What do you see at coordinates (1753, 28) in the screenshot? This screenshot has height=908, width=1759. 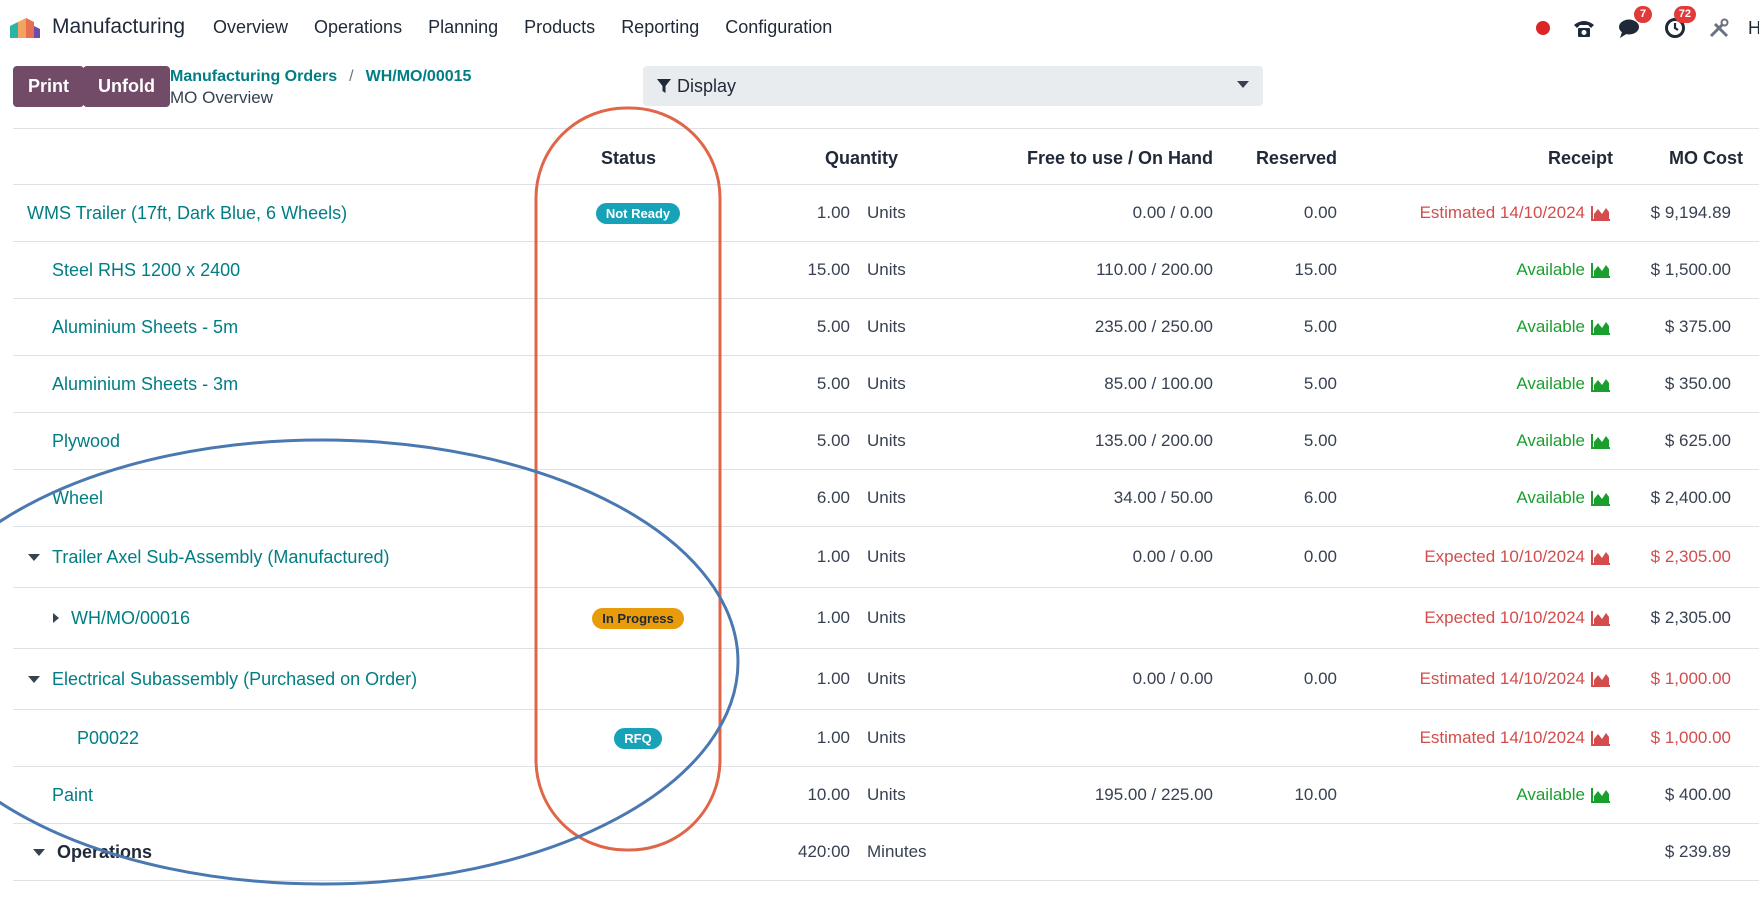 I see `user-menu: H` at bounding box center [1753, 28].